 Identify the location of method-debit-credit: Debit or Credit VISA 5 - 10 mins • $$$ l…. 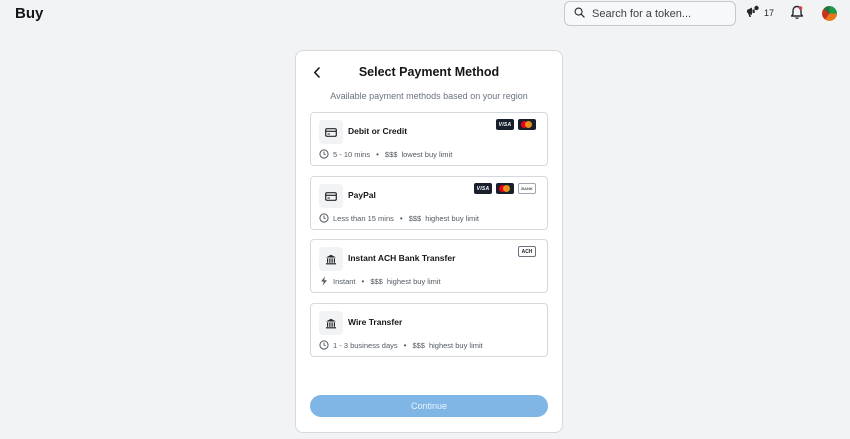
(429, 139).